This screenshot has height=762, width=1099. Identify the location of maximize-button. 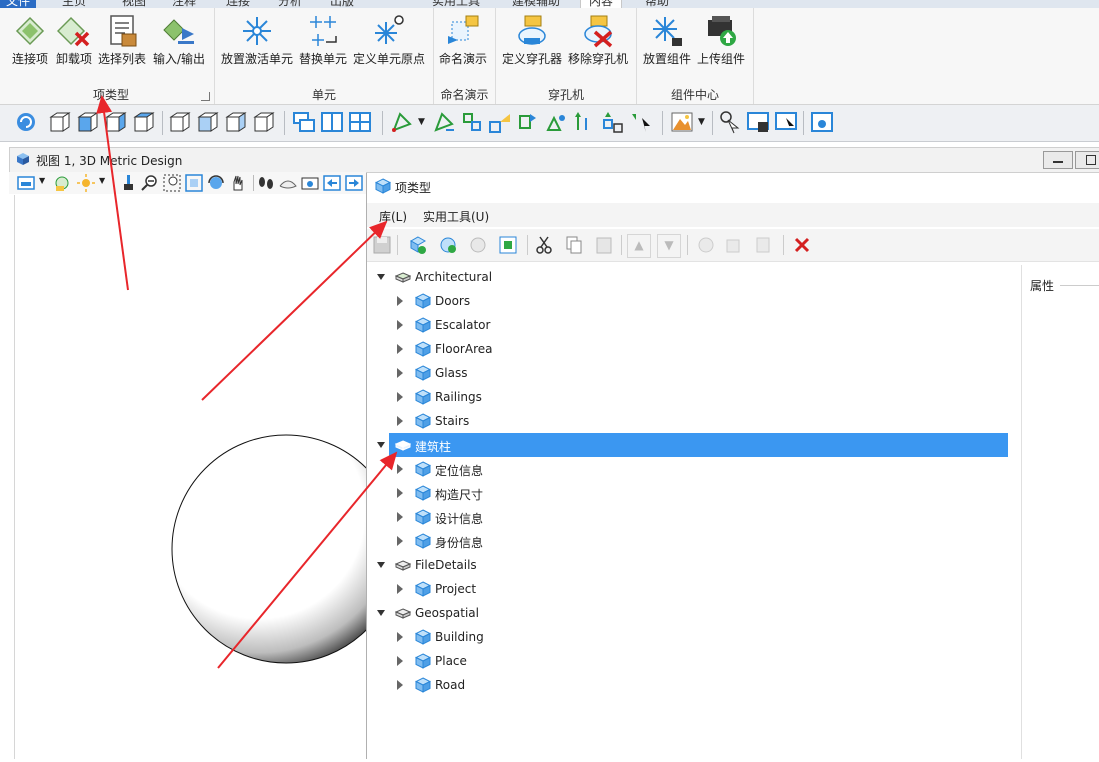
(1087, 160).